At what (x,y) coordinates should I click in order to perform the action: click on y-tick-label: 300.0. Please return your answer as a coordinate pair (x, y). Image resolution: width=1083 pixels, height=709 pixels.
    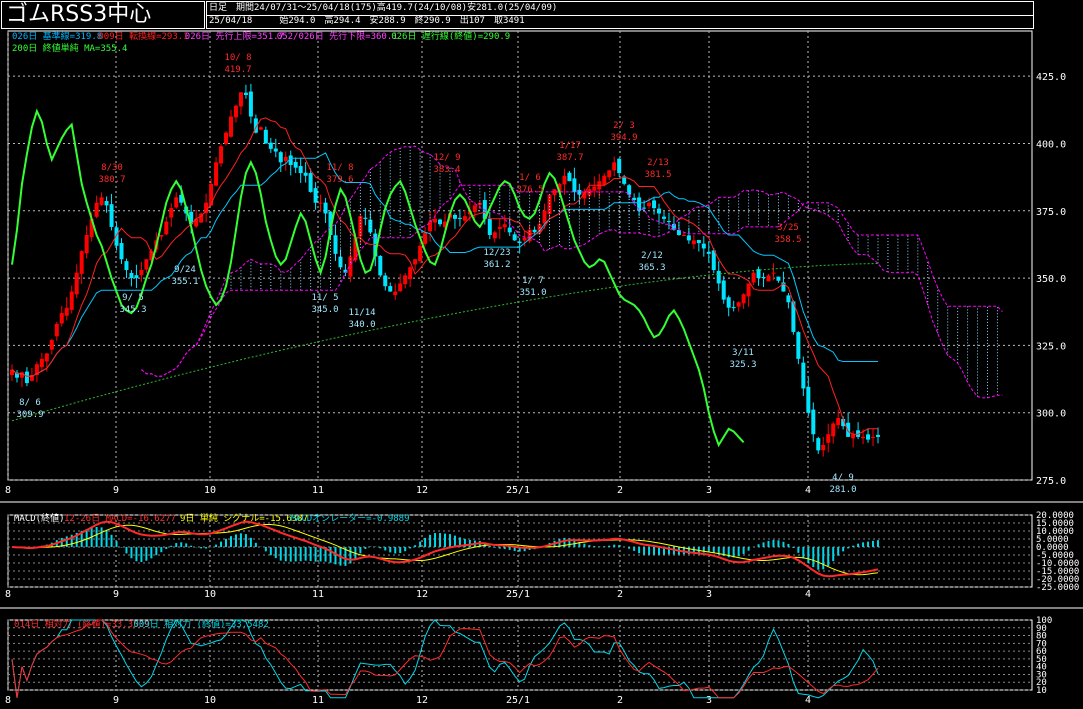
    Looking at the image, I should click on (1051, 414).